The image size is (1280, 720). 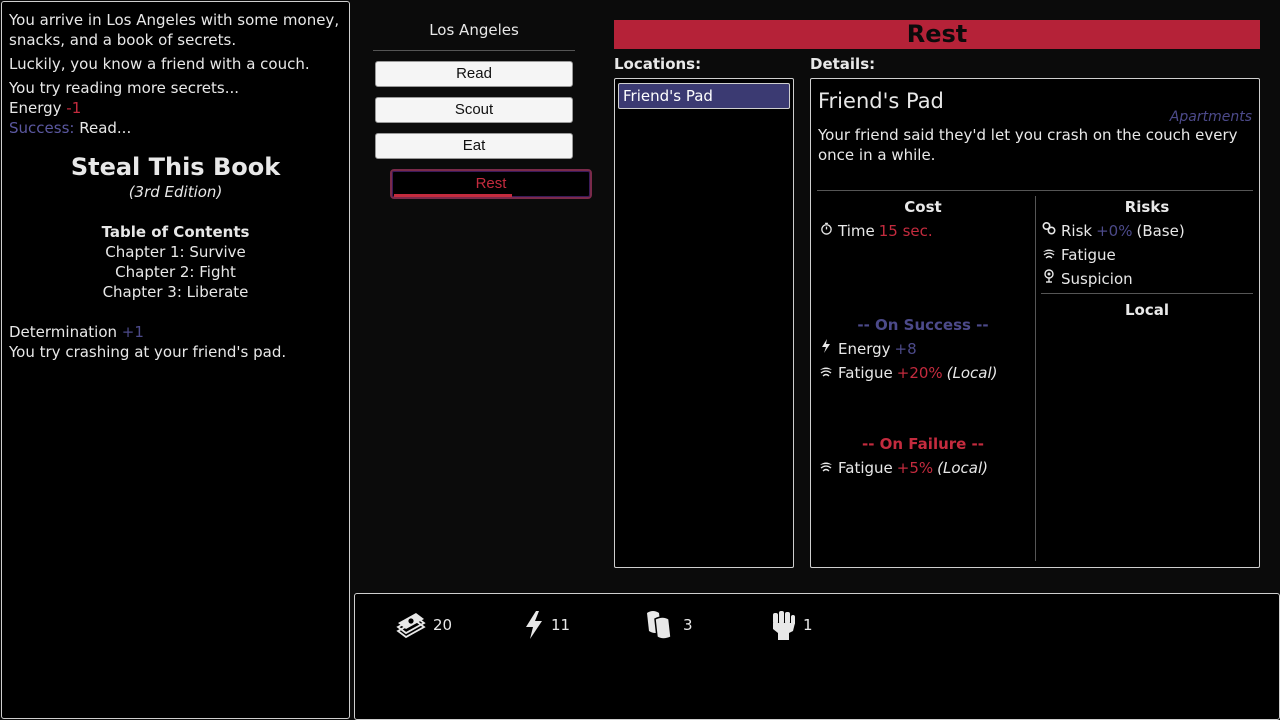 I want to click on snacks-icon, so click(x=659, y=625).